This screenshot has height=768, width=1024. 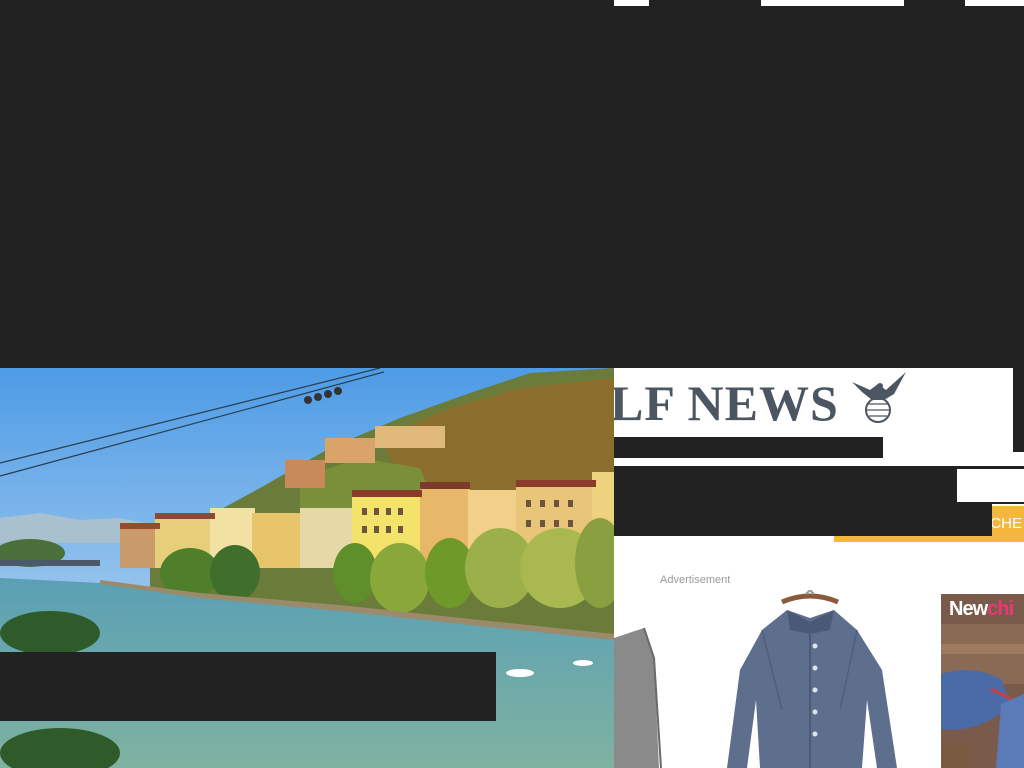 I want to click on shoe-image, so click(x=982, y=696).